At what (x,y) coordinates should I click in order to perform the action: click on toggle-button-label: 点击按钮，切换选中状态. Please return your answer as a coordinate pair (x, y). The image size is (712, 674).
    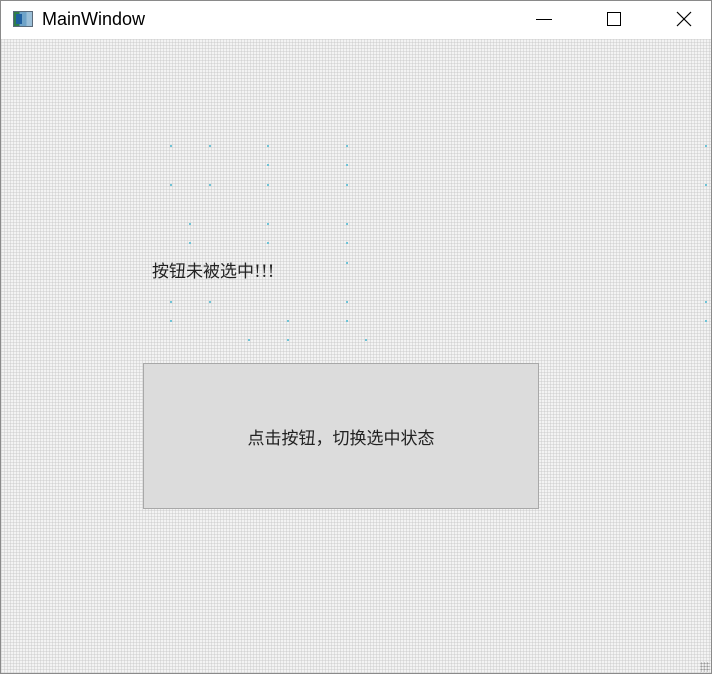
    Looking at the image, I should click on (341, 438).